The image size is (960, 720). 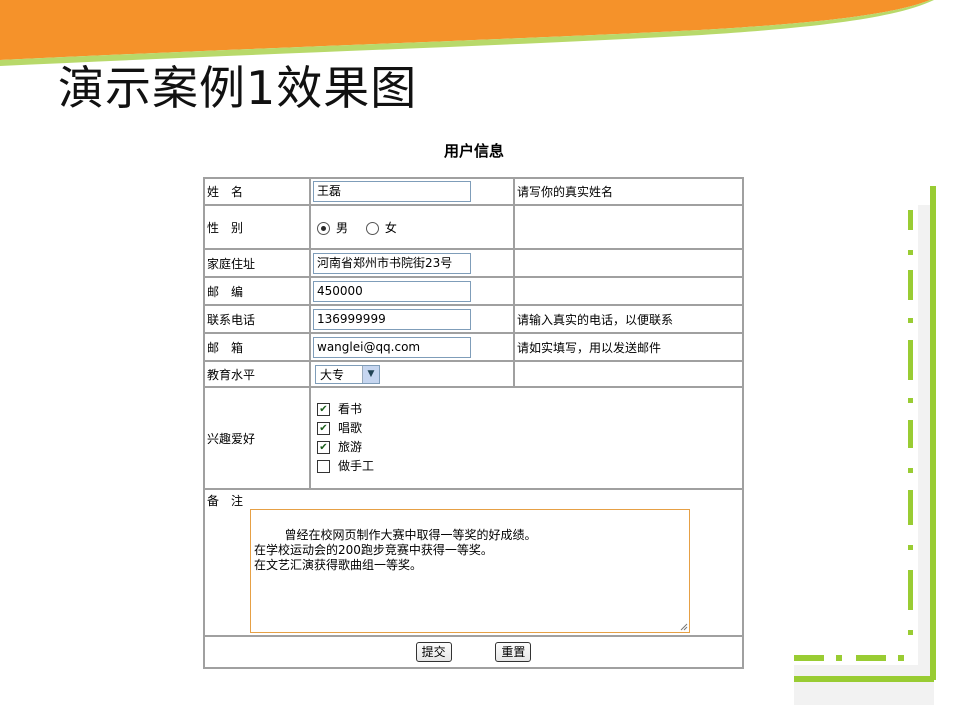 What do you see at coordinates (513, 652) in the screenshot?
I see `reset-button: 重置` at bounding box center [513, 652].